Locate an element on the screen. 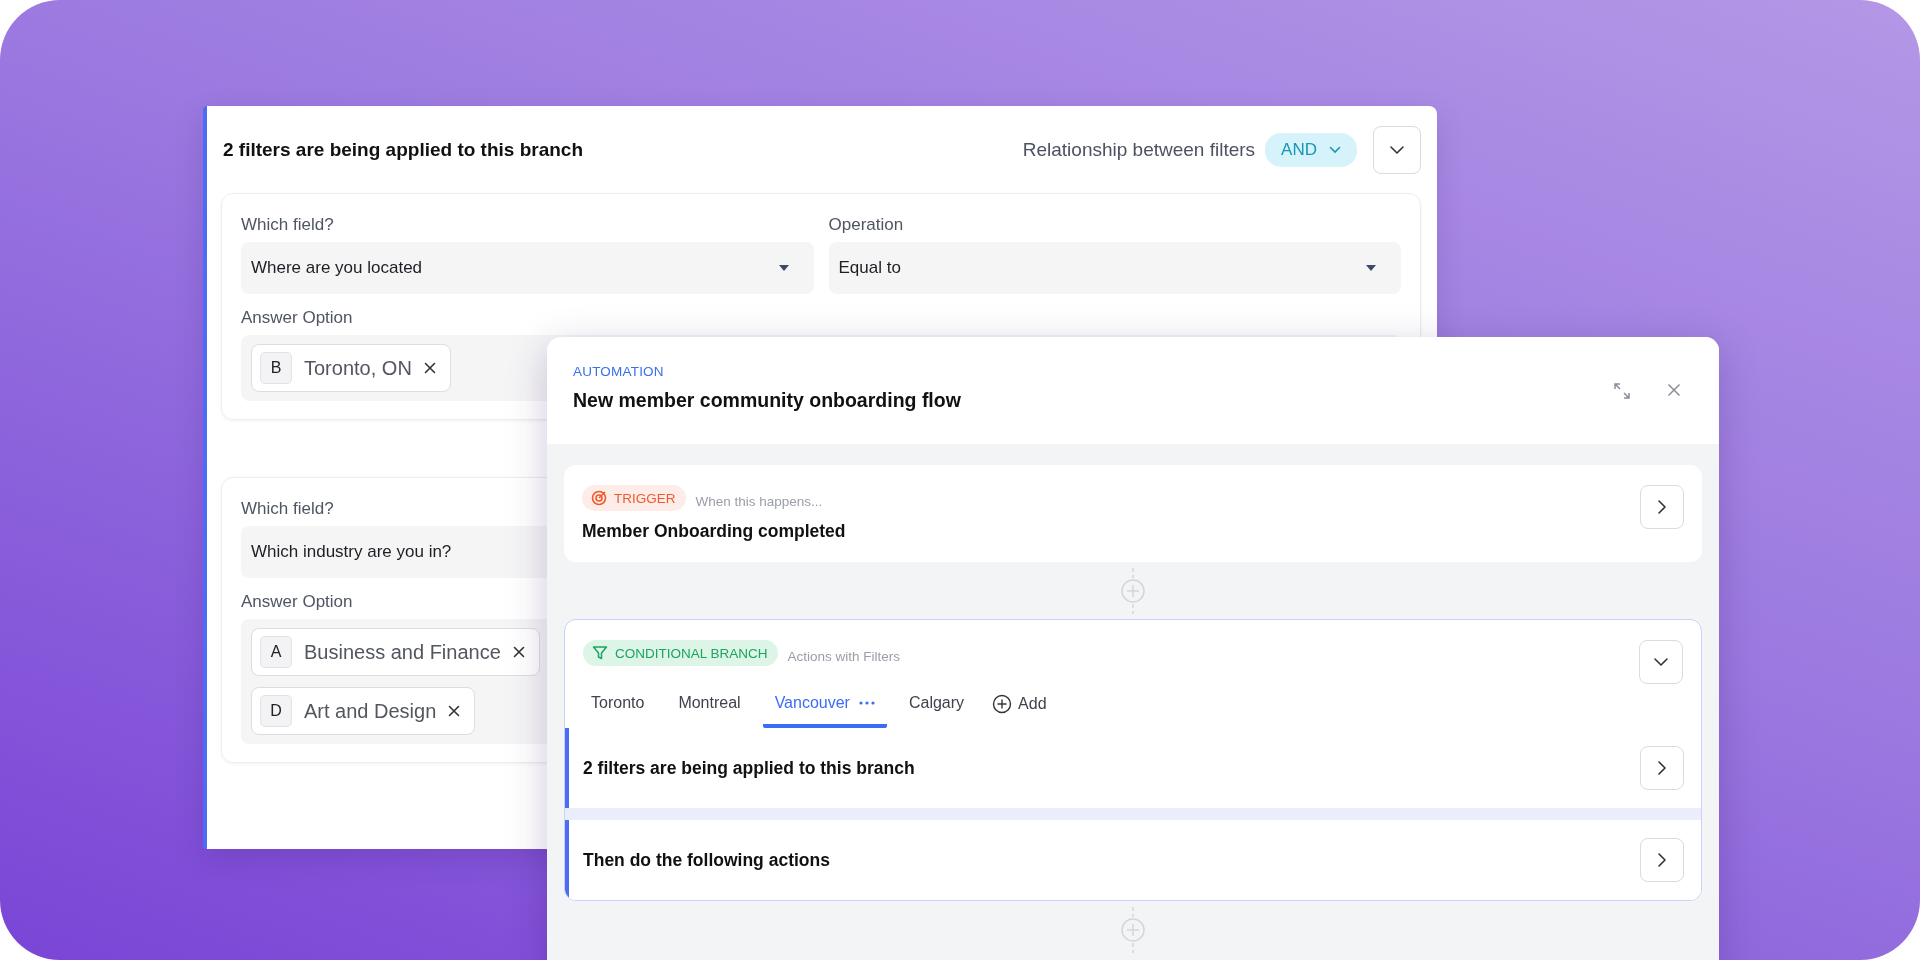 This screenshot has height=960, width=1920. field-select: Where are you located is located at coordinates (527, 268).